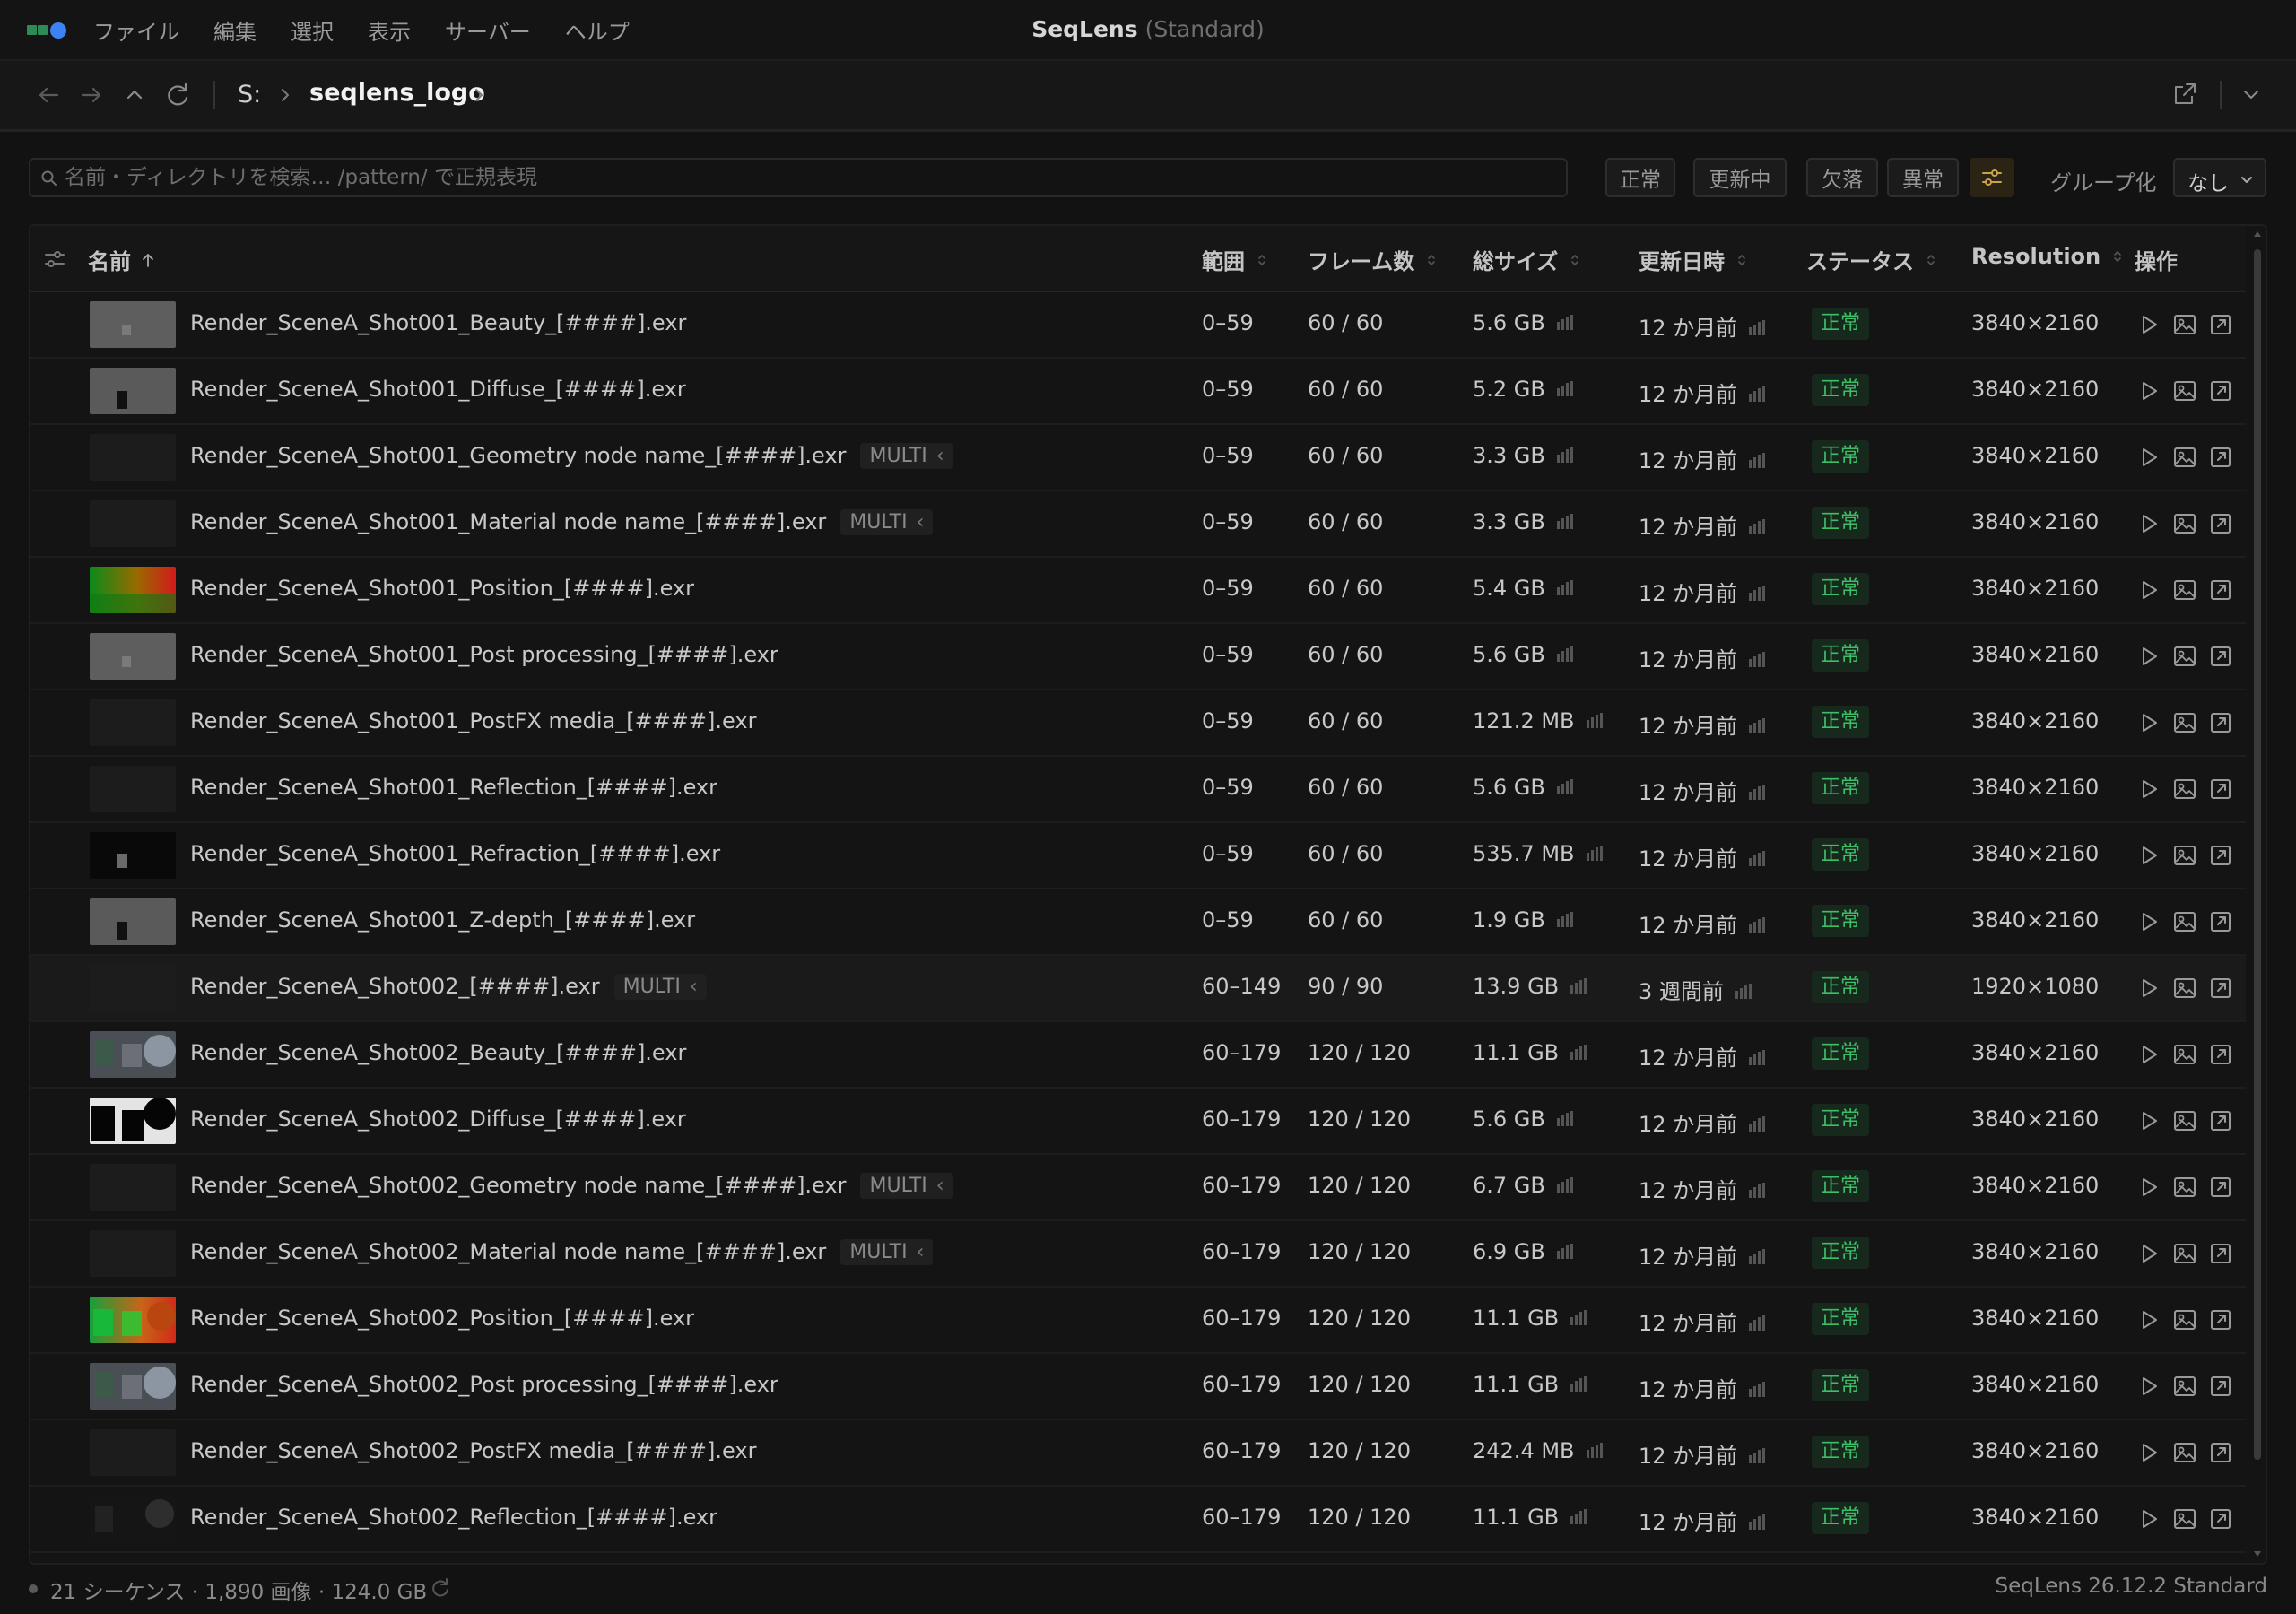  I want to click on scrollbar, so click(2257, 895).